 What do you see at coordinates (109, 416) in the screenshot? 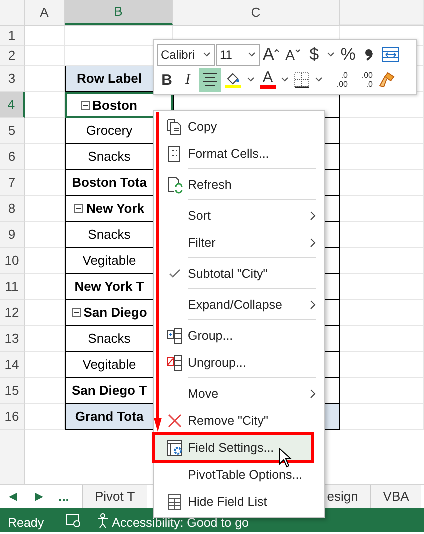
I see `cell-text: Grand Tota` at bounding box center [109, 416].